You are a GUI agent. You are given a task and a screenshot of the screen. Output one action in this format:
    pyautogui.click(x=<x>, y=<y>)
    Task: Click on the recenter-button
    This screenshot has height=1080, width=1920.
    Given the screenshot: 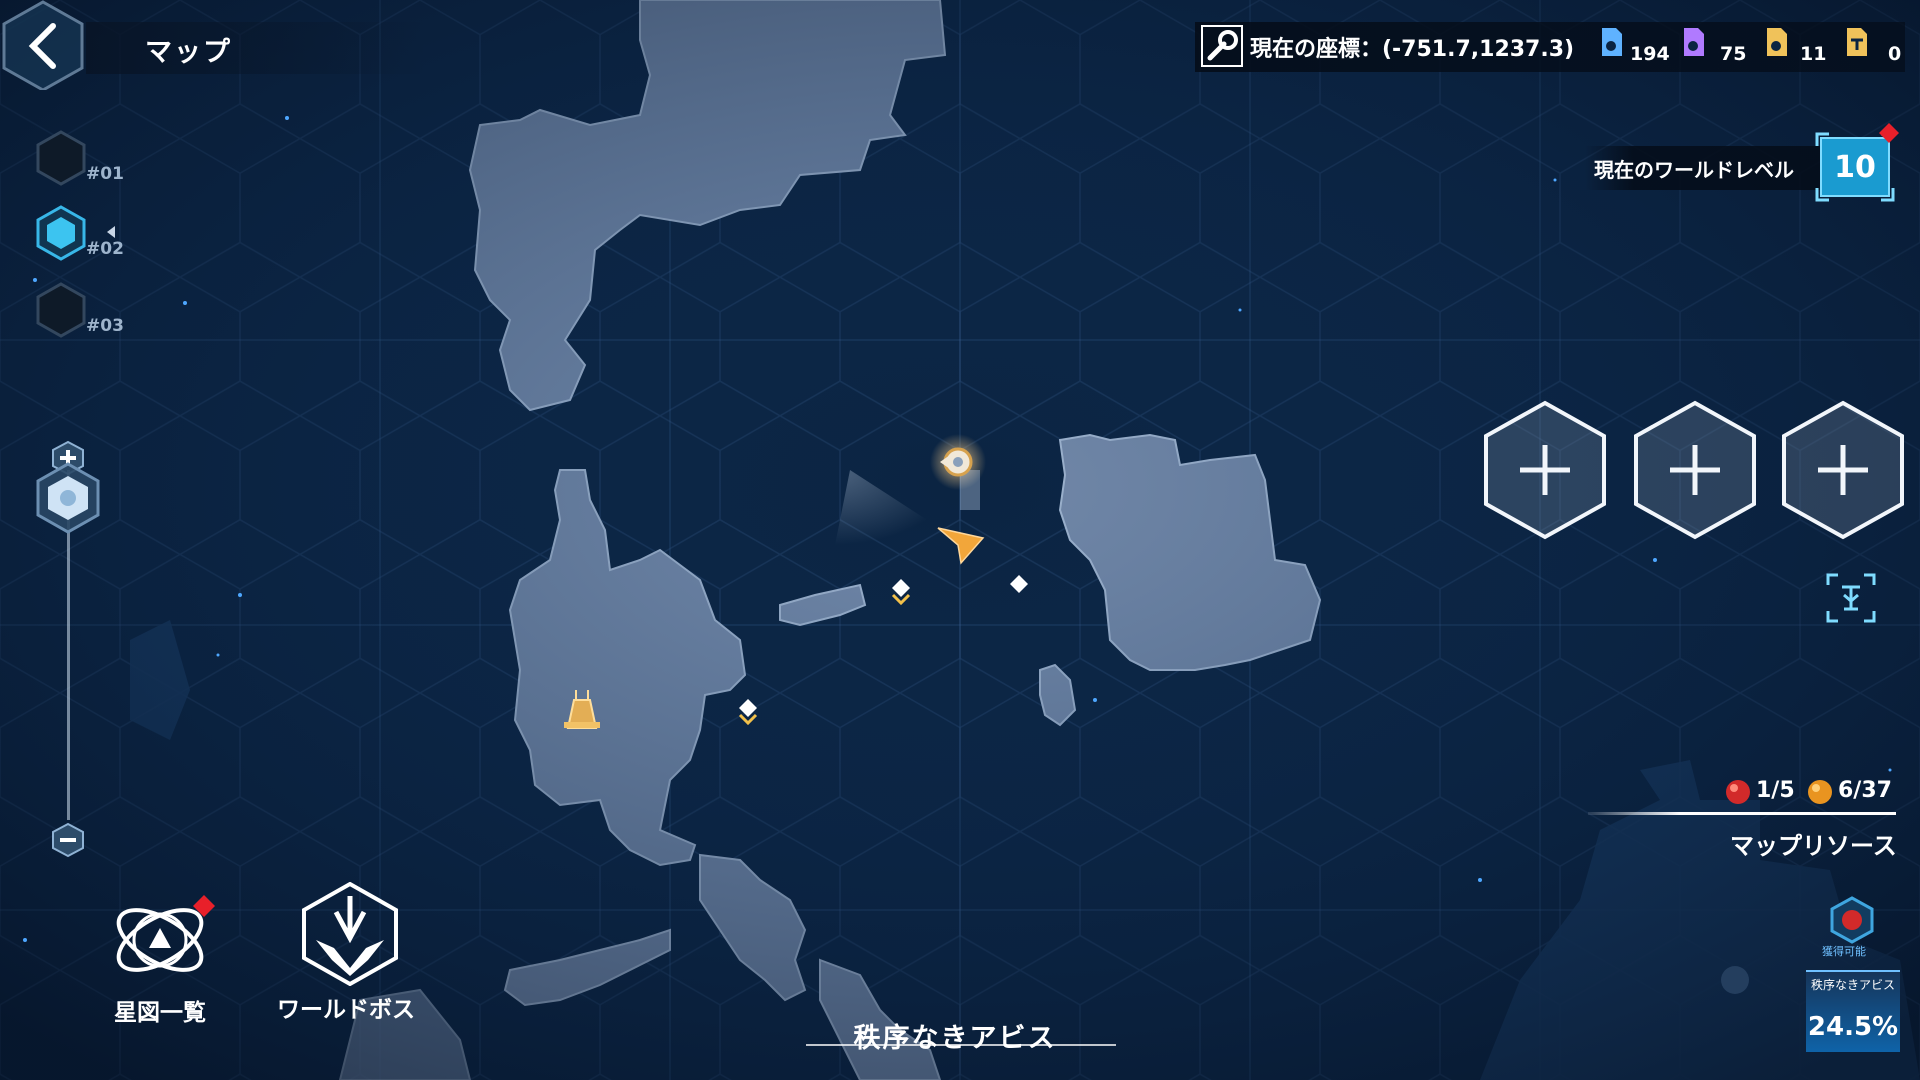 What is the action you would take?
    pyautogui.click(x=1851, y=600)
    